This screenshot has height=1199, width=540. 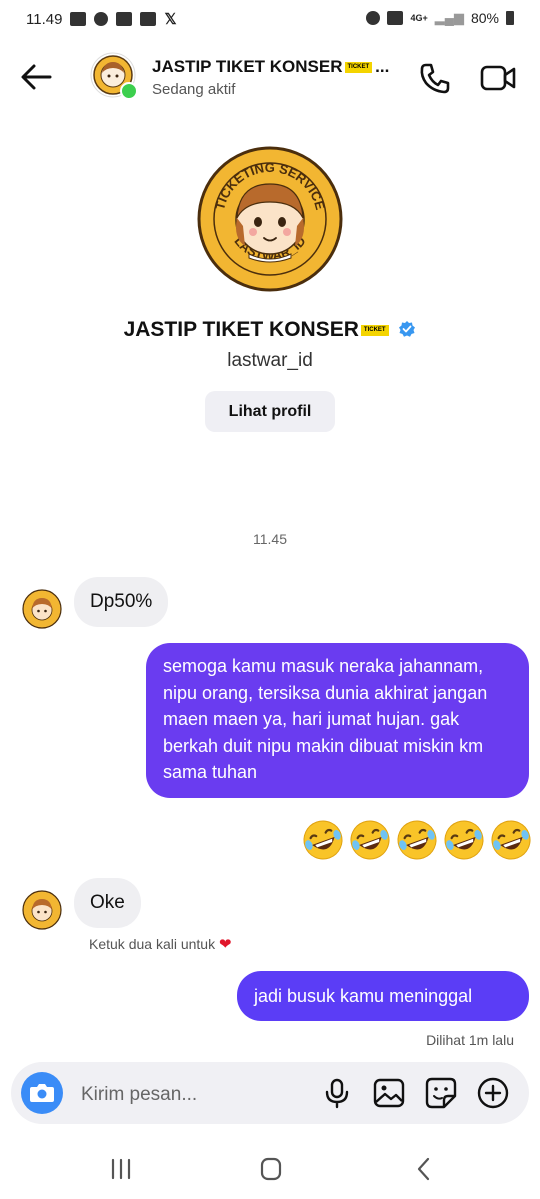 What do you see at coordinates (225, 944) in the screenshot?
I see `heart-icon: ❤` at bounding box center [225, 944].